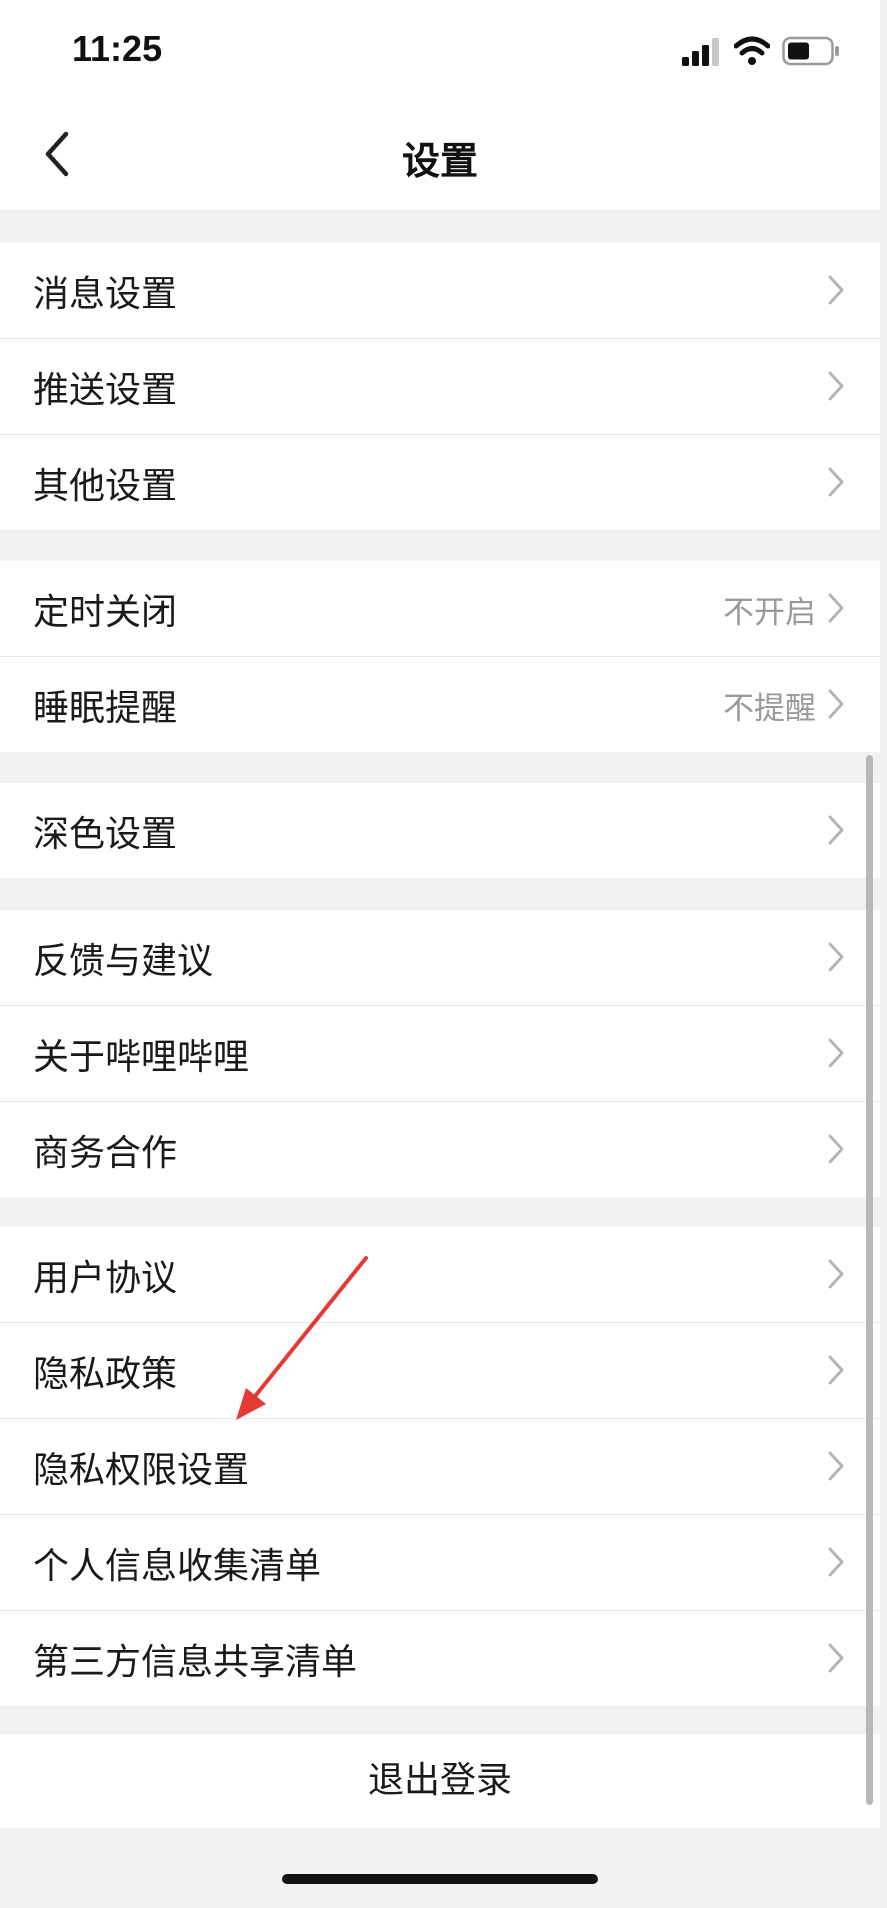 This screenshot has height=1908, width=887. Describe the element at coordinates (440, 704) in the screenshot. I see `settings-item-sleep-reminder: 睡眠提醒 不提醒` at that location.